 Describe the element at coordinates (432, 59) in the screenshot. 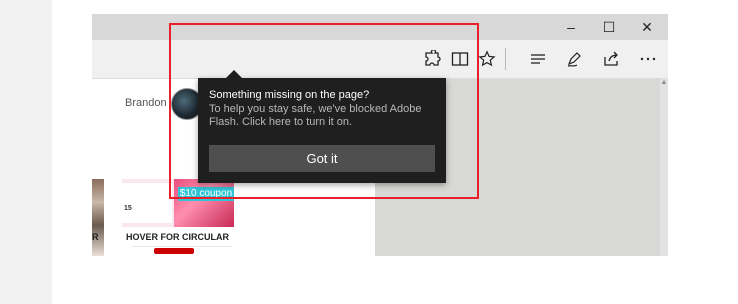

I see `puzzle-icon` at that location.